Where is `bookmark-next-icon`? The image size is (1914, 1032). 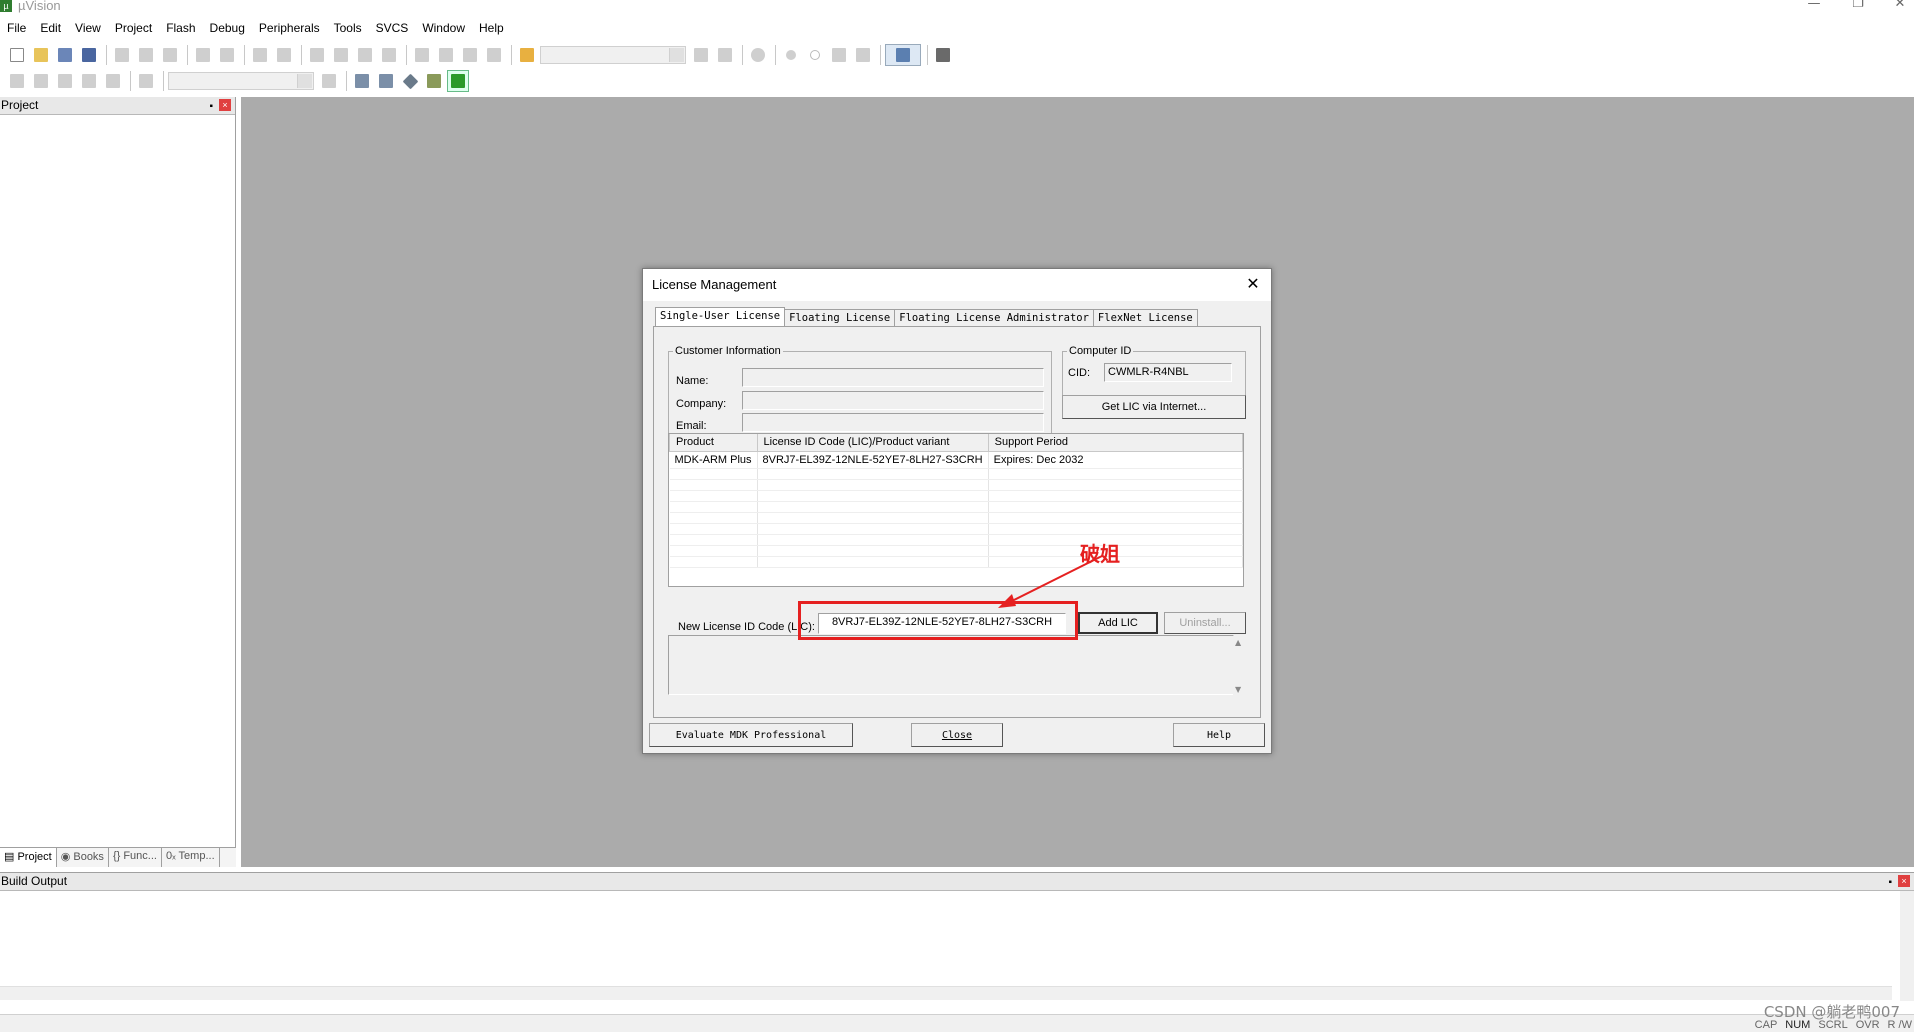 bookmark-next-icon is located at coordinates (365, 55).